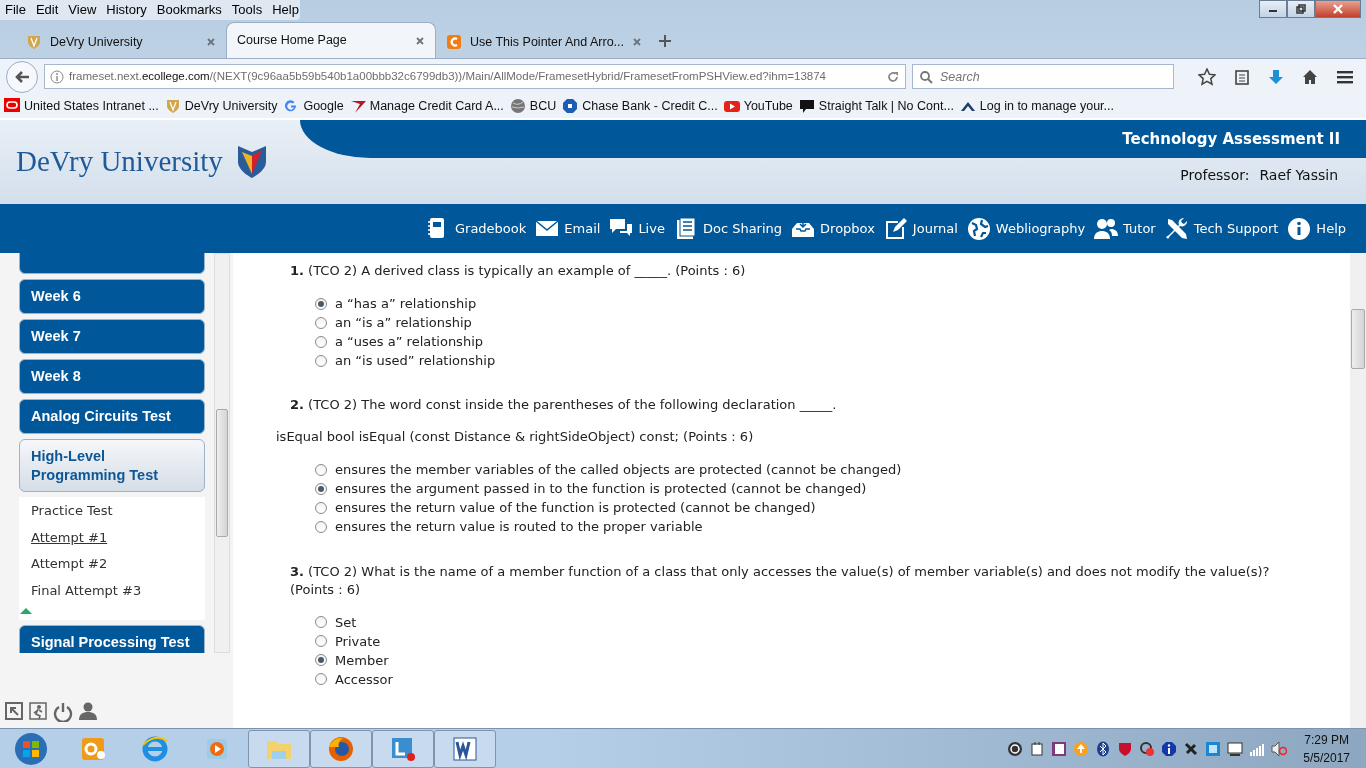  Describe the element at coordinates (112, 296) in the screenshot. I see `section-button: Week 6` at that location.